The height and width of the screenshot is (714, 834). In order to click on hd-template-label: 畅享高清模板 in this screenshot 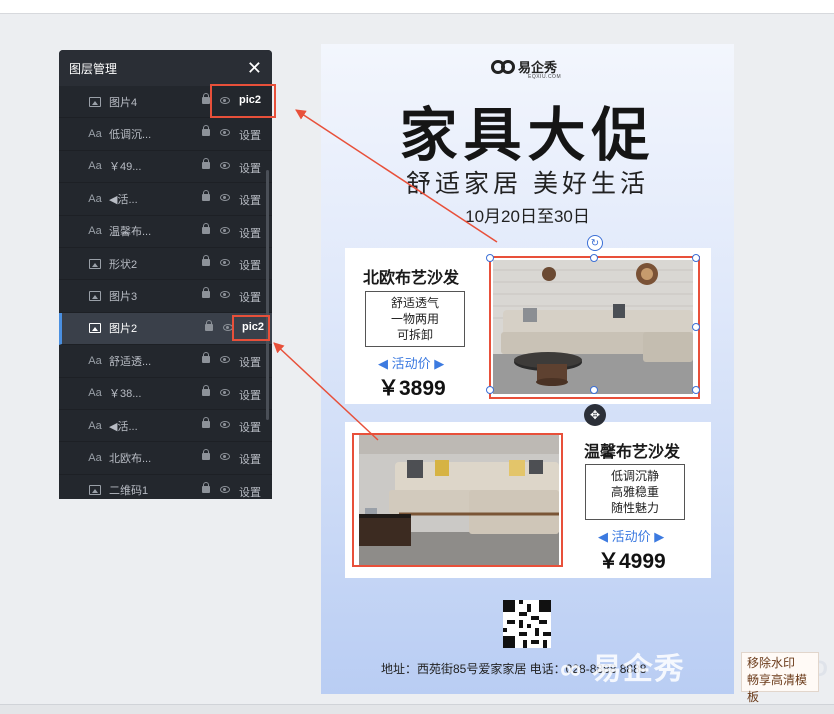, I will do `click(777, 688)`.